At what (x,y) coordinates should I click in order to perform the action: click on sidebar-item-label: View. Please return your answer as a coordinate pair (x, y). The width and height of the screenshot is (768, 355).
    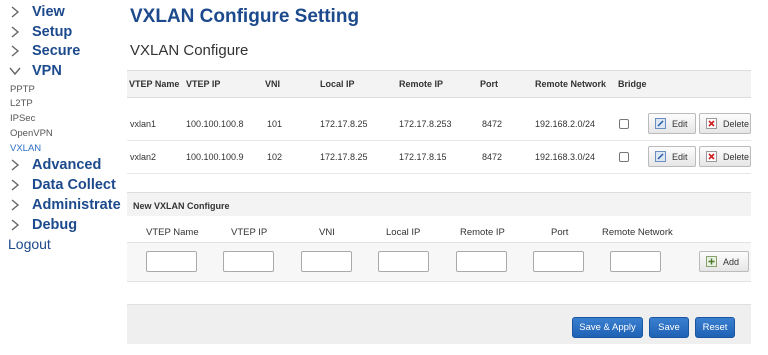
    Looking at the image, I should click on (48, 12).